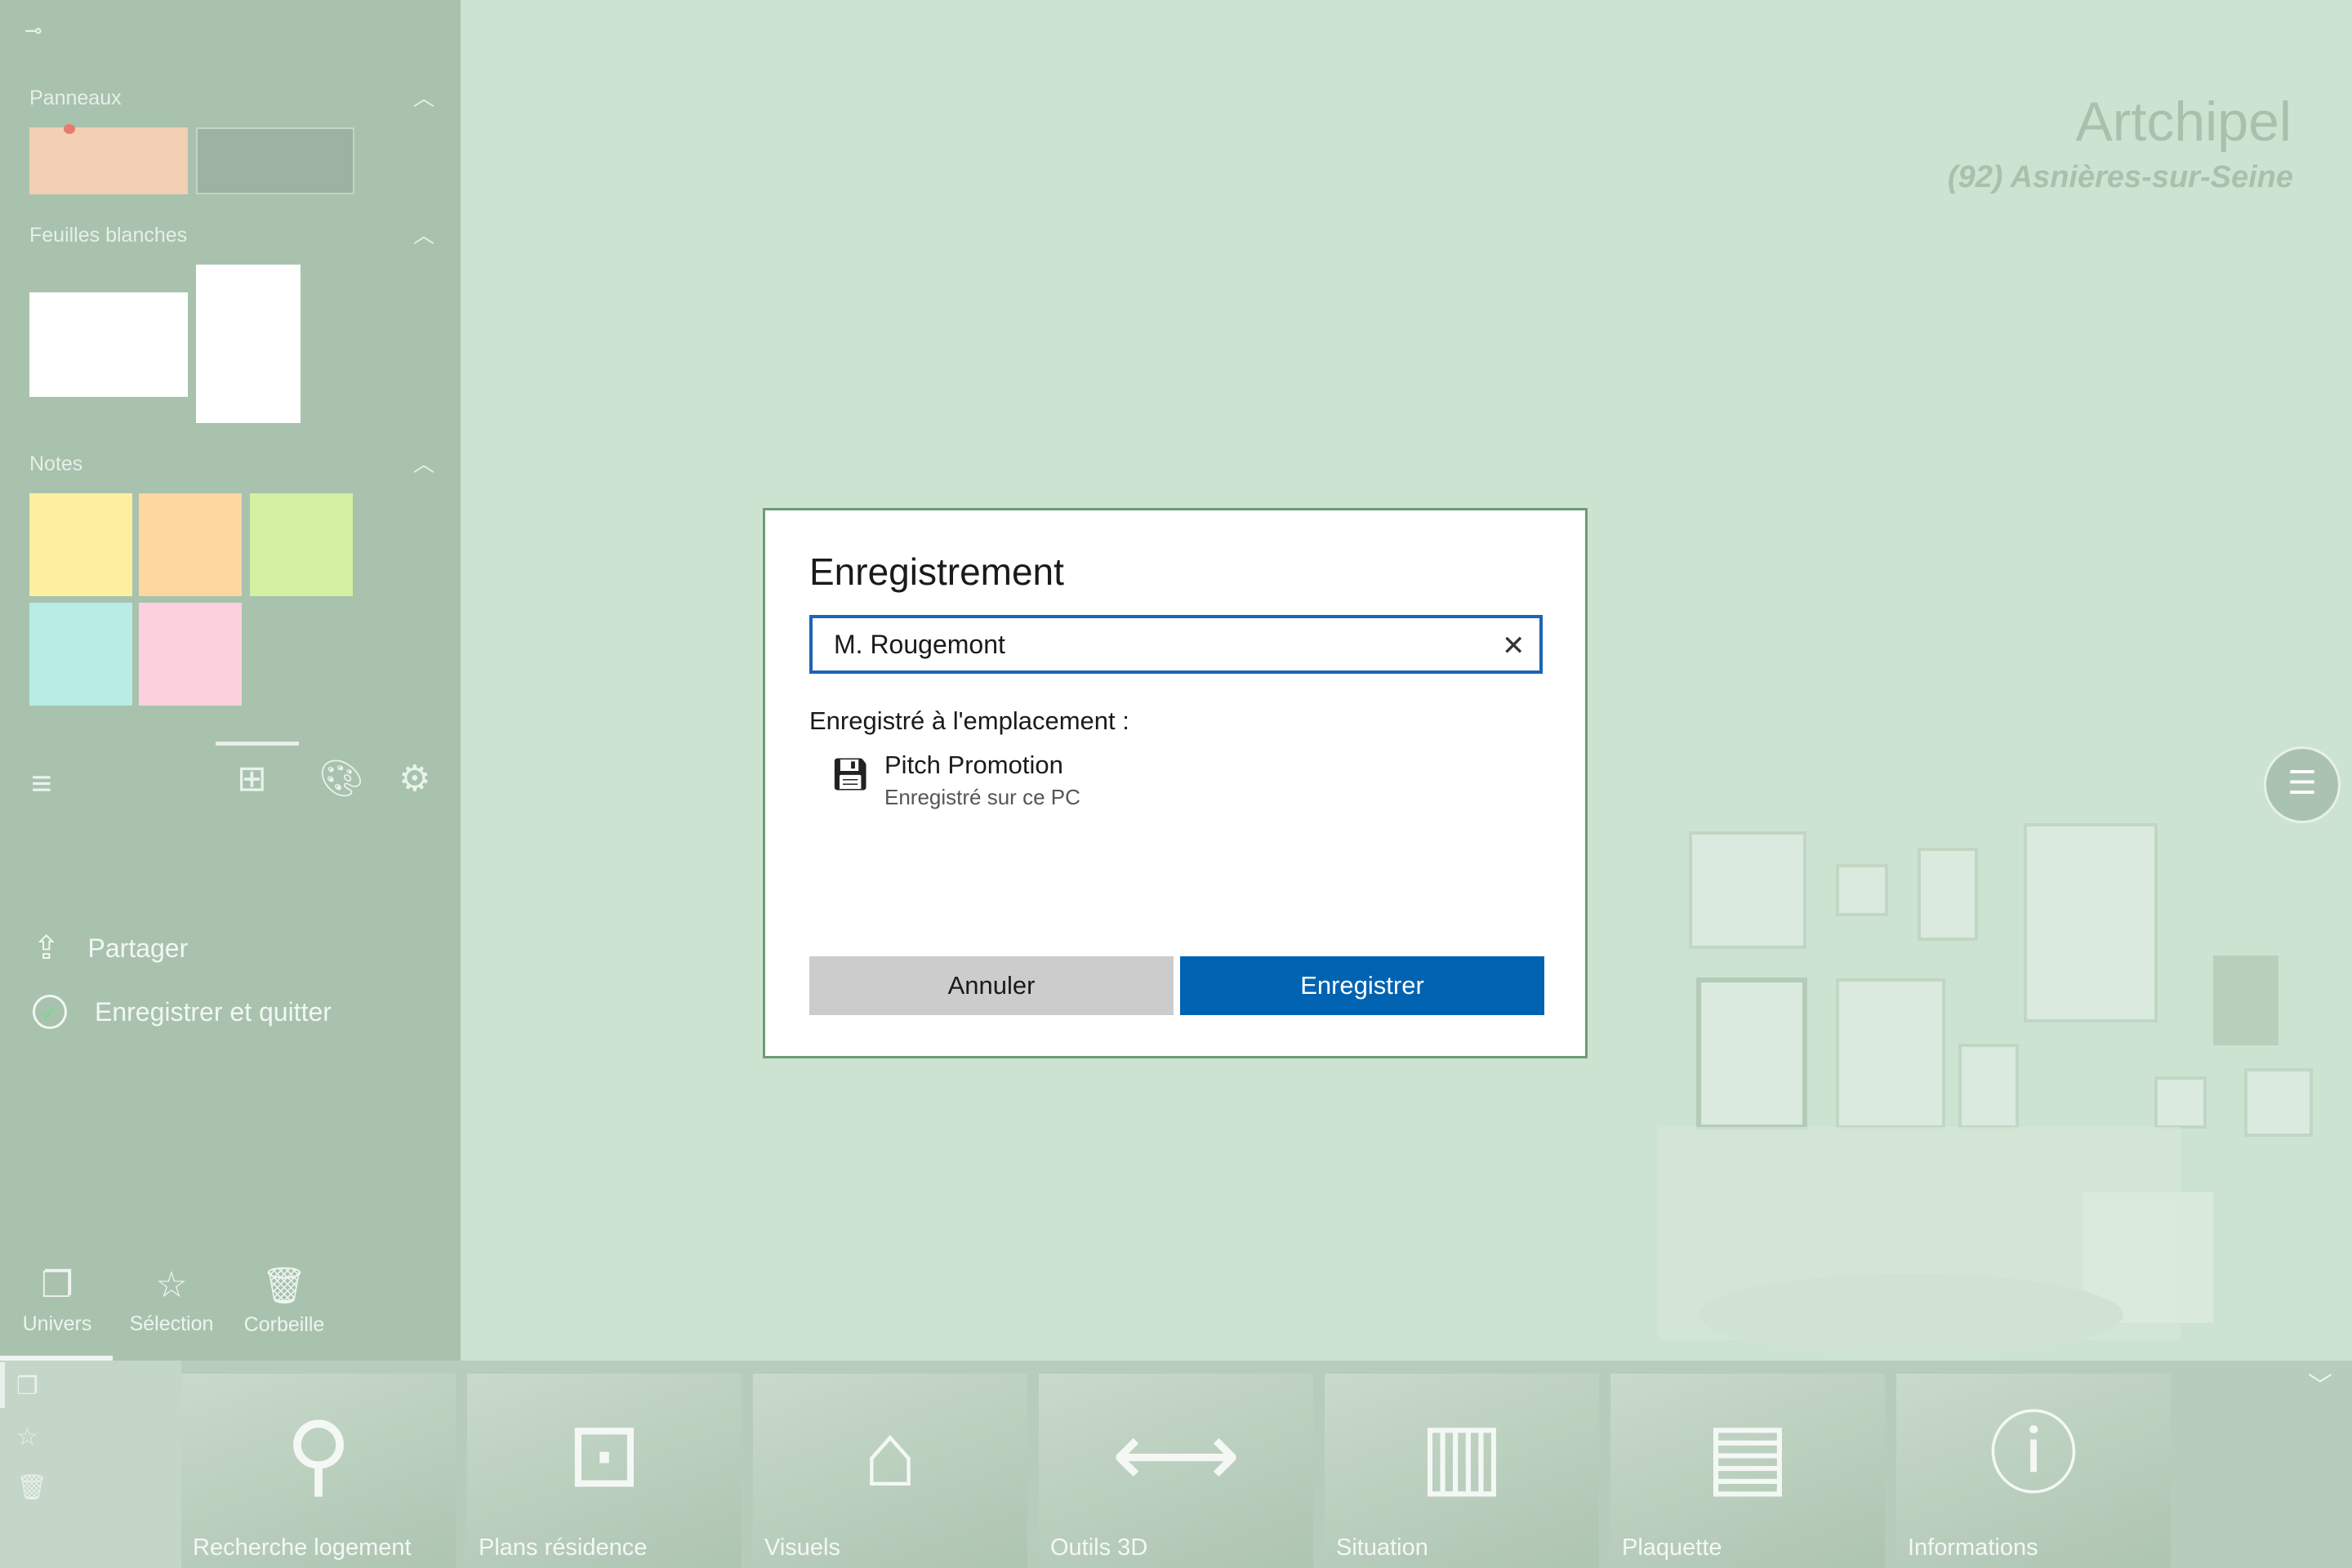  I want to click on toolbar-active-indicator, so click(257, 744).